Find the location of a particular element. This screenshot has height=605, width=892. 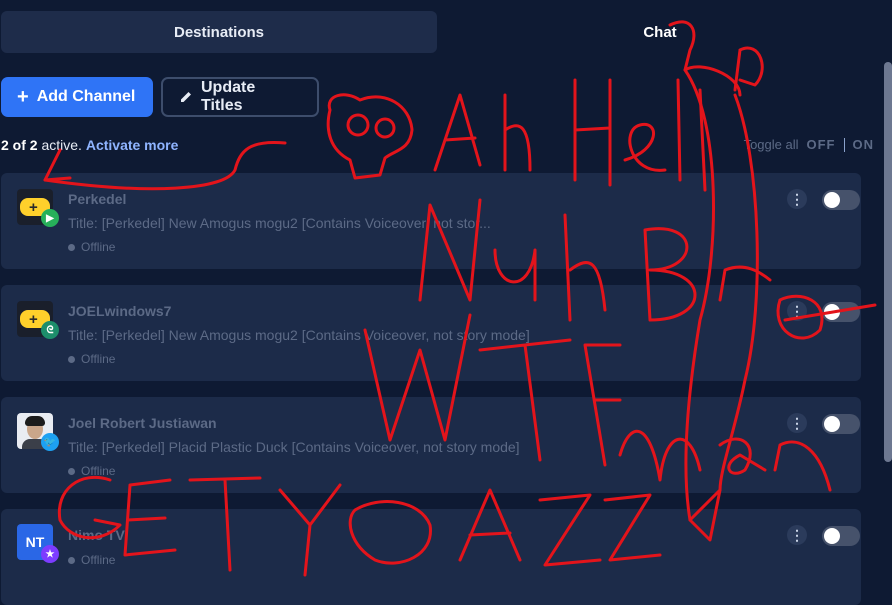

channel-name: Nimo TV is located at coordinates (96, 535).